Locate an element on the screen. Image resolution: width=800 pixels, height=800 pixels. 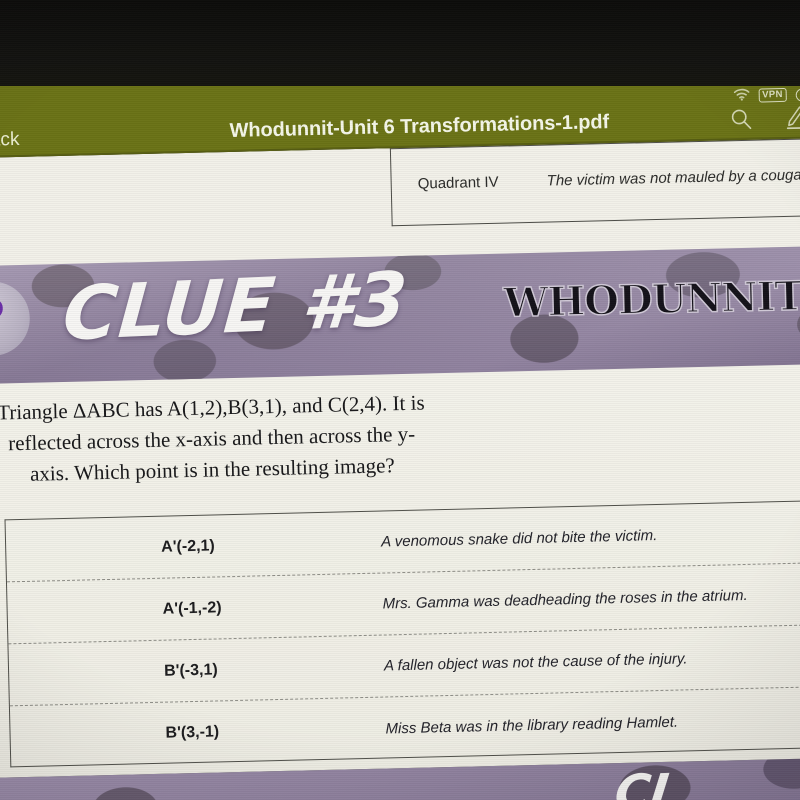
header-actions is located at coordinates (764, 120).